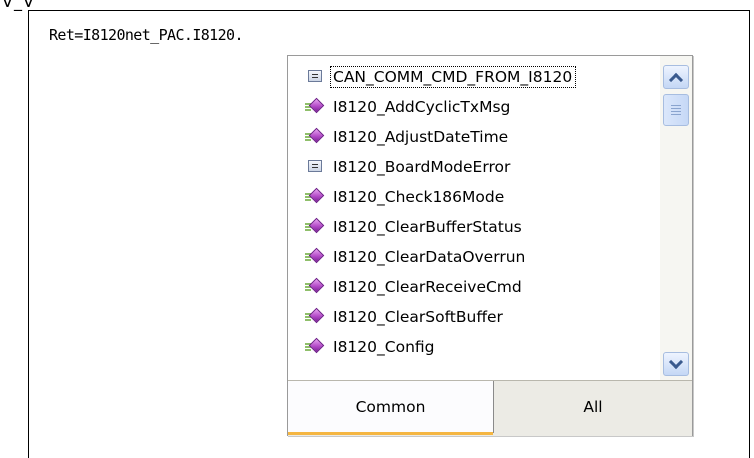  I want to click on list-item: I8120_ClearDataOverrun, so click(474, 257).